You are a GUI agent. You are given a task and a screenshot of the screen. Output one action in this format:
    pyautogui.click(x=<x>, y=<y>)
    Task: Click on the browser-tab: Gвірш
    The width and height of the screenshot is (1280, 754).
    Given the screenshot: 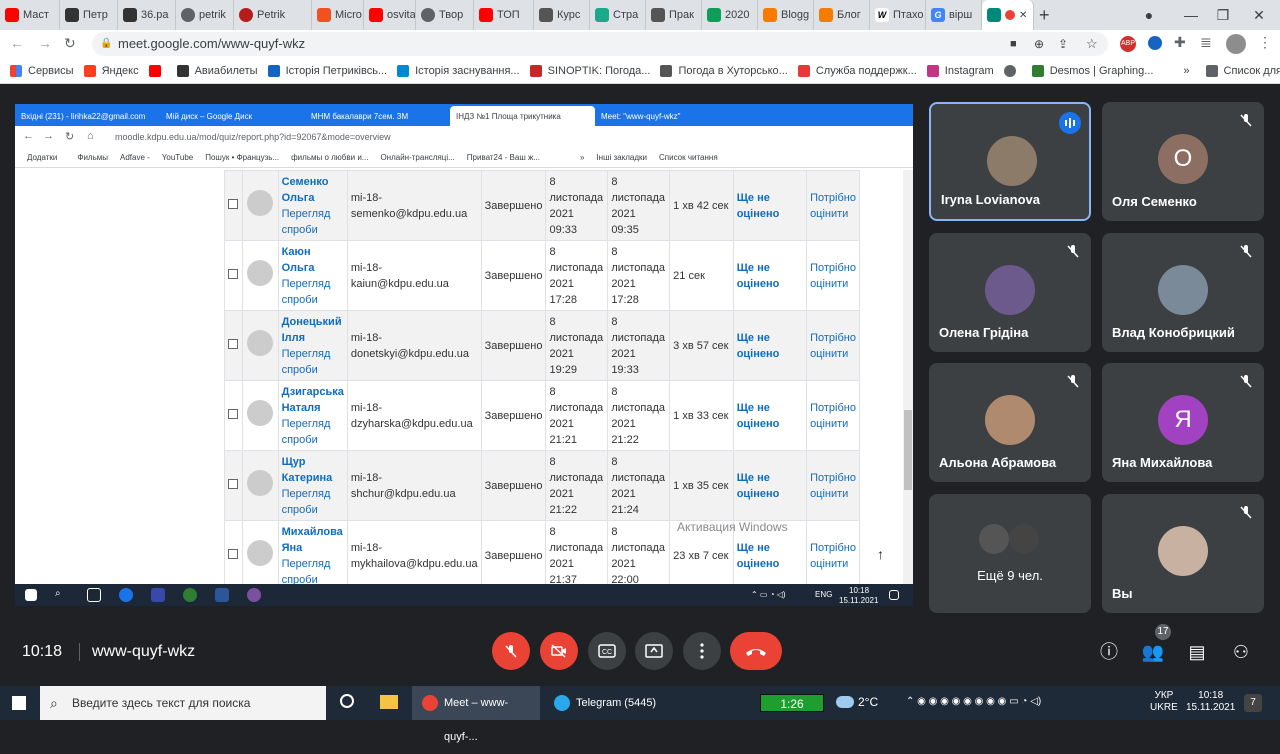 What is the action you would take?
    pyautogui.click(x=954, y=15)
    